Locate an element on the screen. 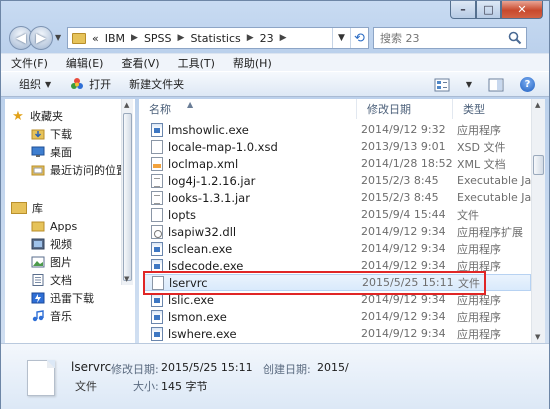 The height and width of the screenshot is (409, 550). table-row: loclmap.xml 2014/1/28 18:52 XML 文档 is located at coordinates (337, 163).